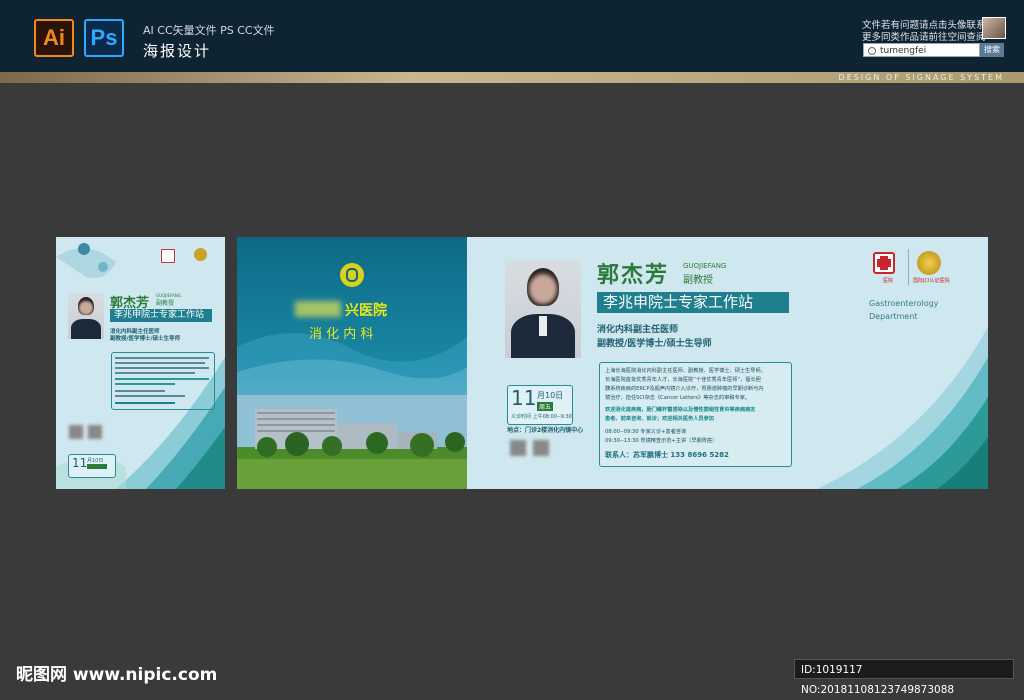 The width and height of the screenshot is (1024, 700). What do you see at coordinates (654, 344) in the screenshot?
I see `doctor-role2: 副教授/医学博士/硕士生导师` at bounding box center [654, 344].